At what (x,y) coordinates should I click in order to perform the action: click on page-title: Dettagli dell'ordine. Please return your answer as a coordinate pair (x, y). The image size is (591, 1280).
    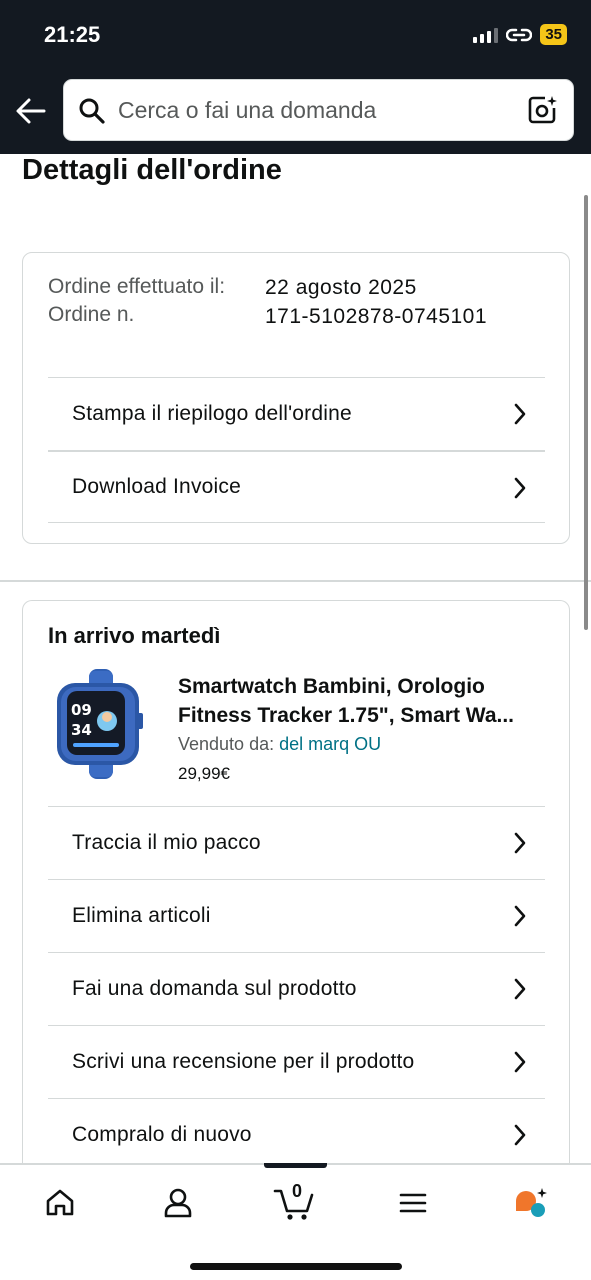
    Looking at the image, I should click on (152, 170).